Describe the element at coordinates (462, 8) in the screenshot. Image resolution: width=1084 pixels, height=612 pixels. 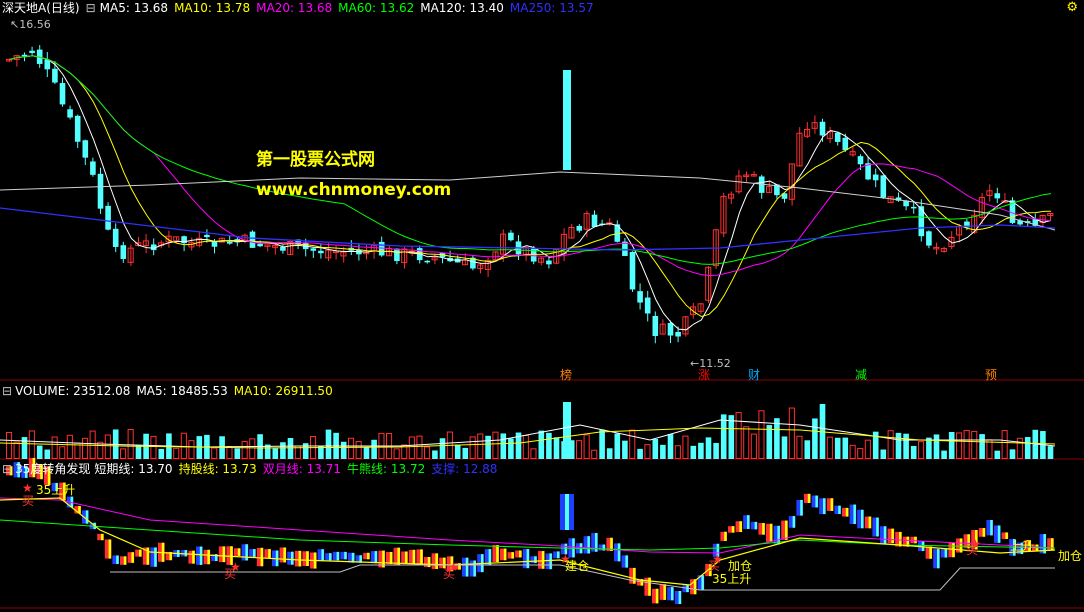
I see `ma120-value: MA120: 13.40` at that location.